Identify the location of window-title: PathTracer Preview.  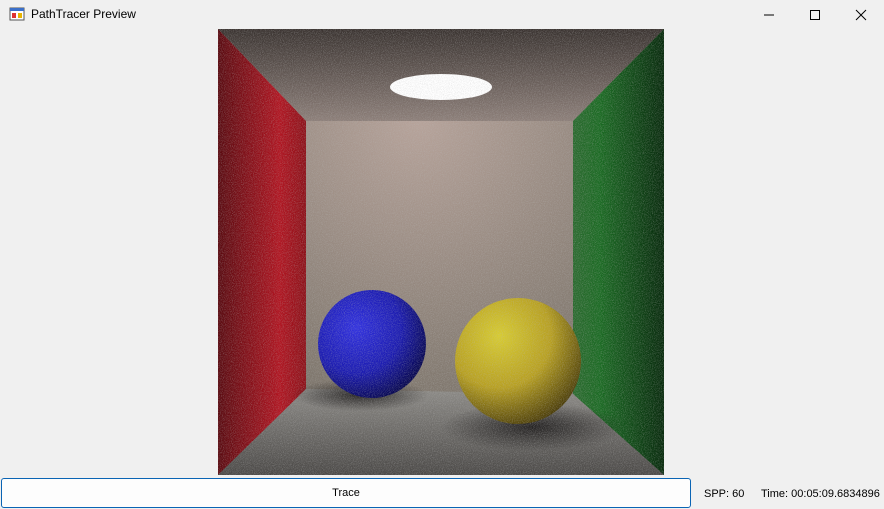
(83, 14).